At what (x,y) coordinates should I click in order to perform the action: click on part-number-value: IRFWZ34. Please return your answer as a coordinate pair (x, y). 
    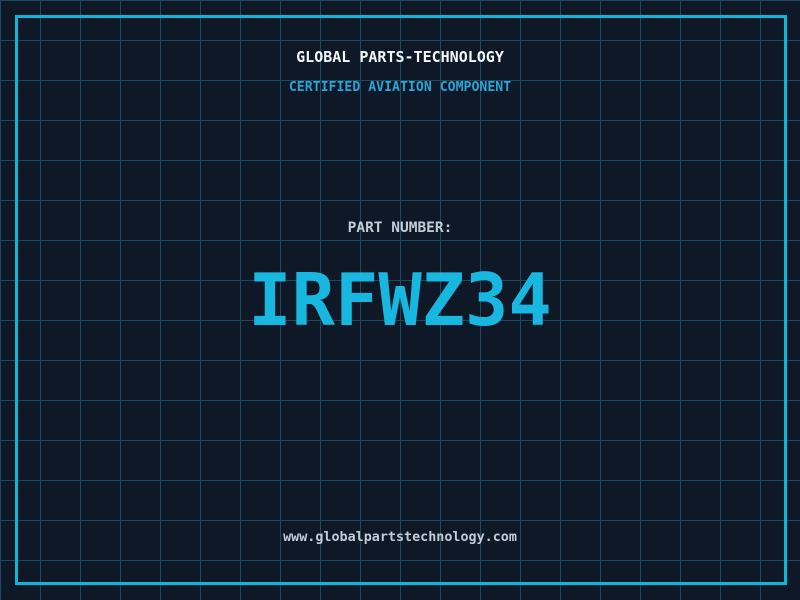
    Looking at the image, I should click on (400, 300).